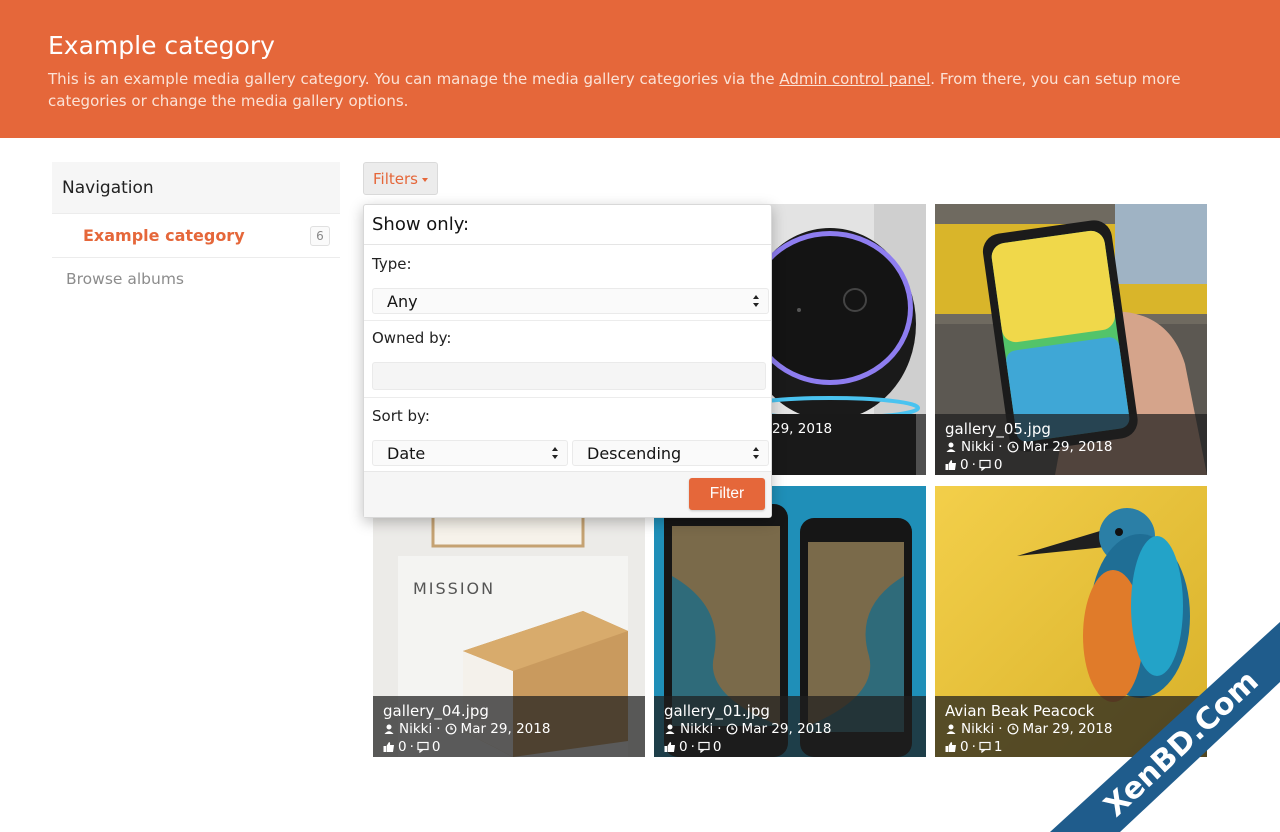 The height and width of the screenshot is (832, 1280). Describe the element at coordinates (998, 747) in the screenshot. I see `comment-count: 1` at that location.